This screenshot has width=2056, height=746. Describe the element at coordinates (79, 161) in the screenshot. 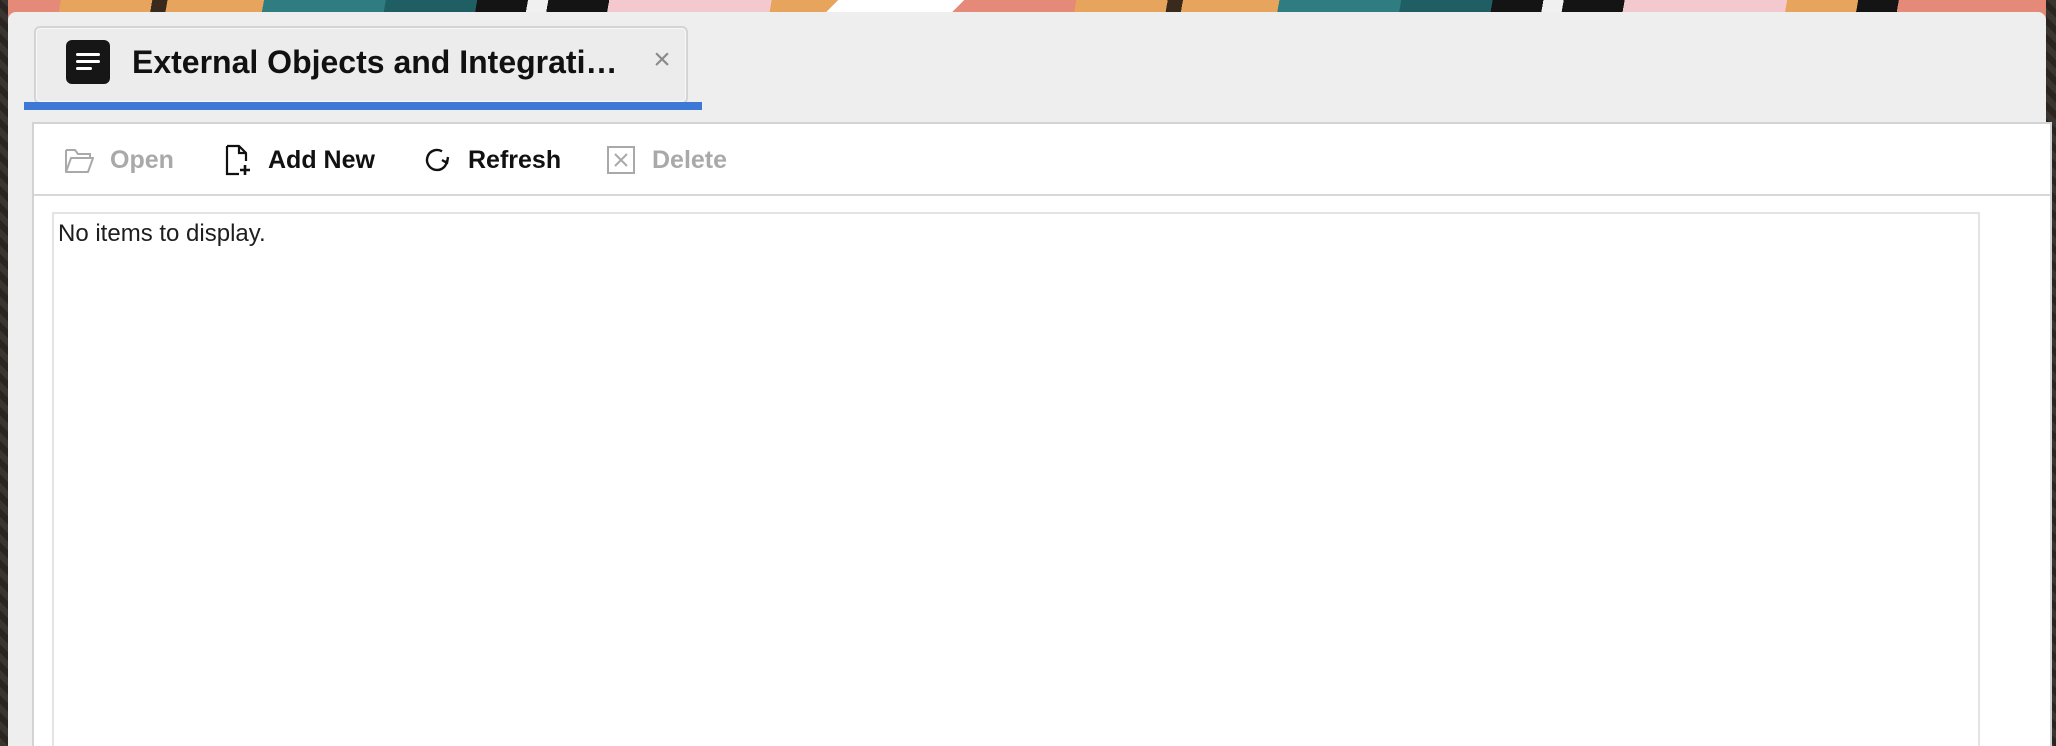

I see `folder-open-icon` at that location.